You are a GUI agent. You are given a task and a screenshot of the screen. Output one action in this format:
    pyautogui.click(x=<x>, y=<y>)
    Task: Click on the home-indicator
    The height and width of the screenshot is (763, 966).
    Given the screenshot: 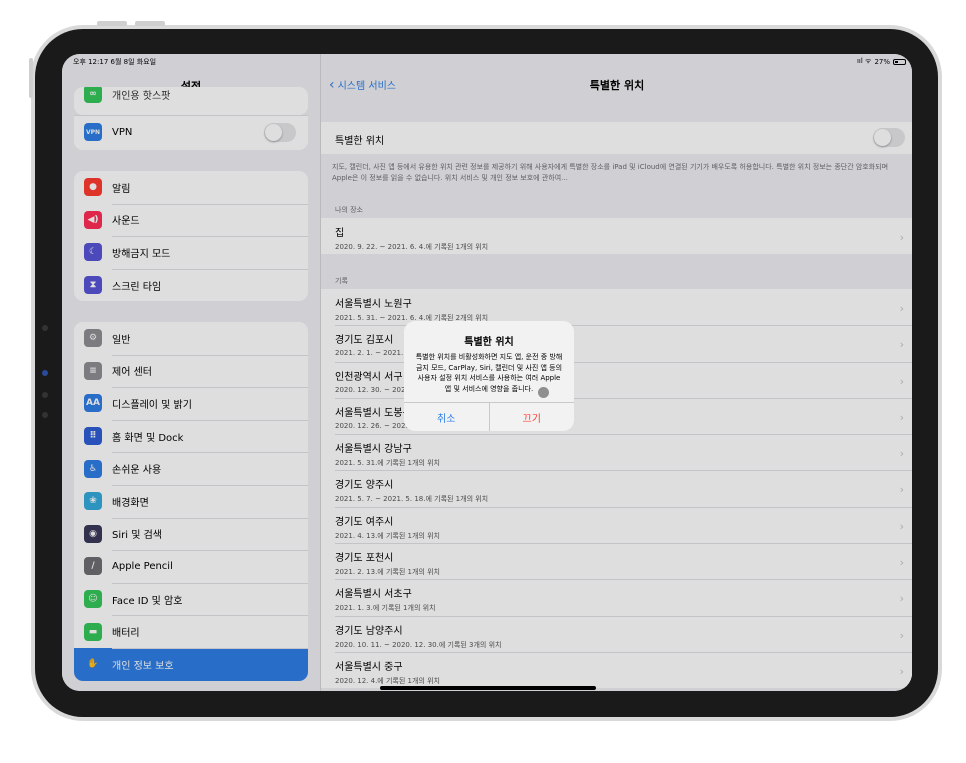 What is the action you would take?
    pyautogui.click(x=488, y=688)
    